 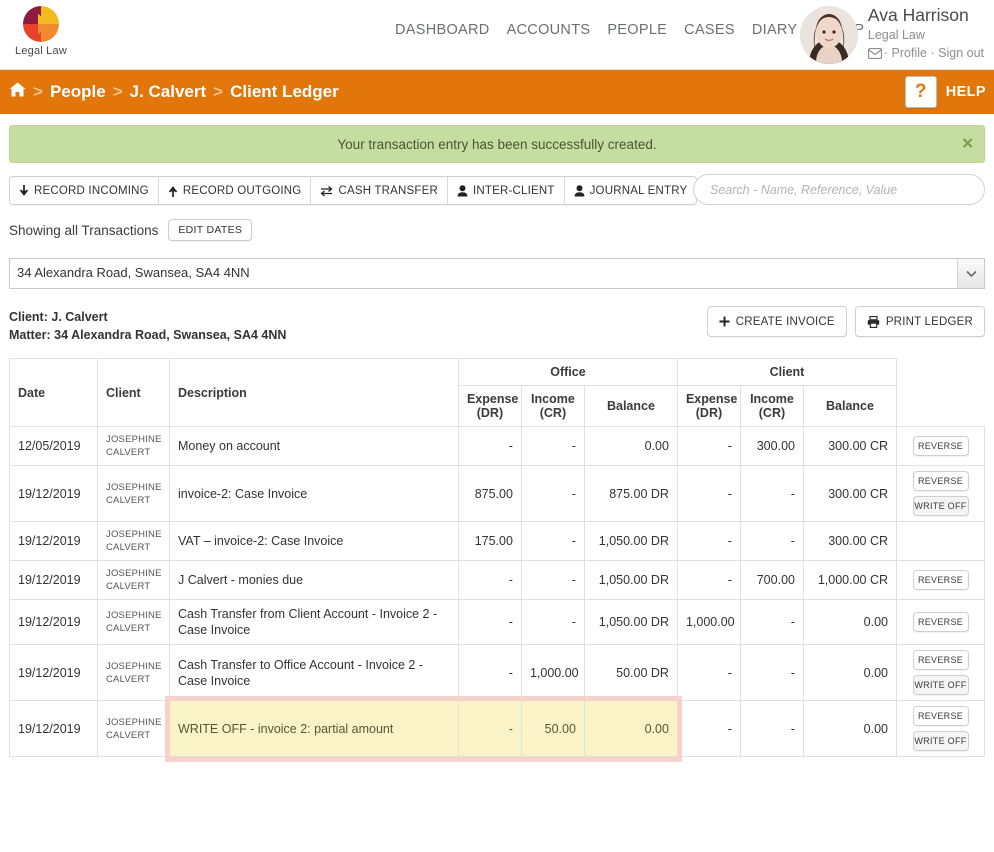 What do you see at coordinates (24, 190) in the screenshot?
I see `arrow-down-icon` at bounding box center [24, 190].